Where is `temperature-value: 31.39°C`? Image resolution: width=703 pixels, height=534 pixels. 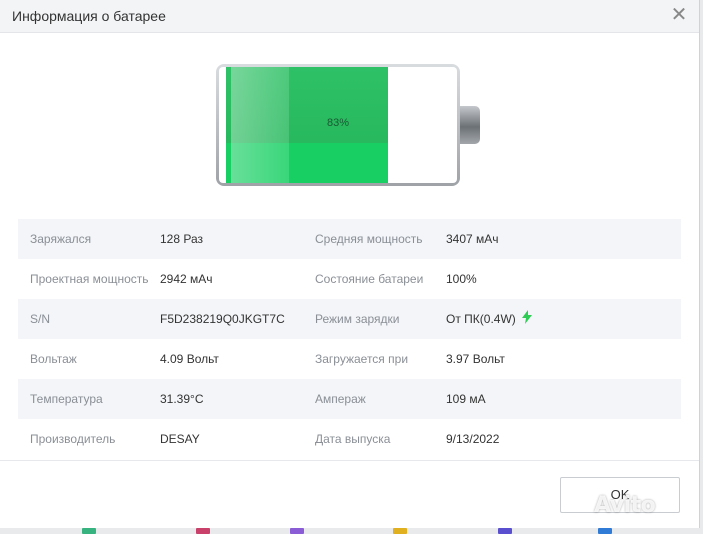
temperature-value: 31.39°C is located at coordinates (182, 399).